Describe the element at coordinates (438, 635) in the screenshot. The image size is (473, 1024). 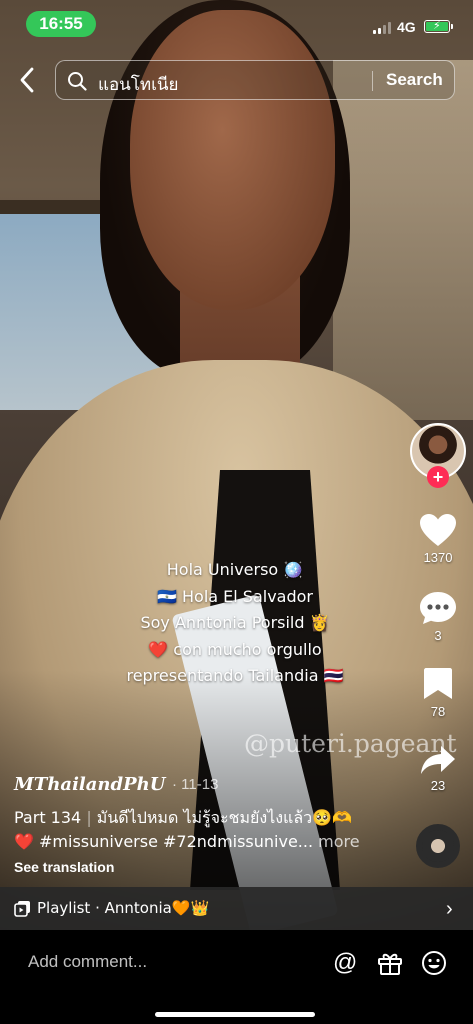
I see `comment-count: 3` at that location.